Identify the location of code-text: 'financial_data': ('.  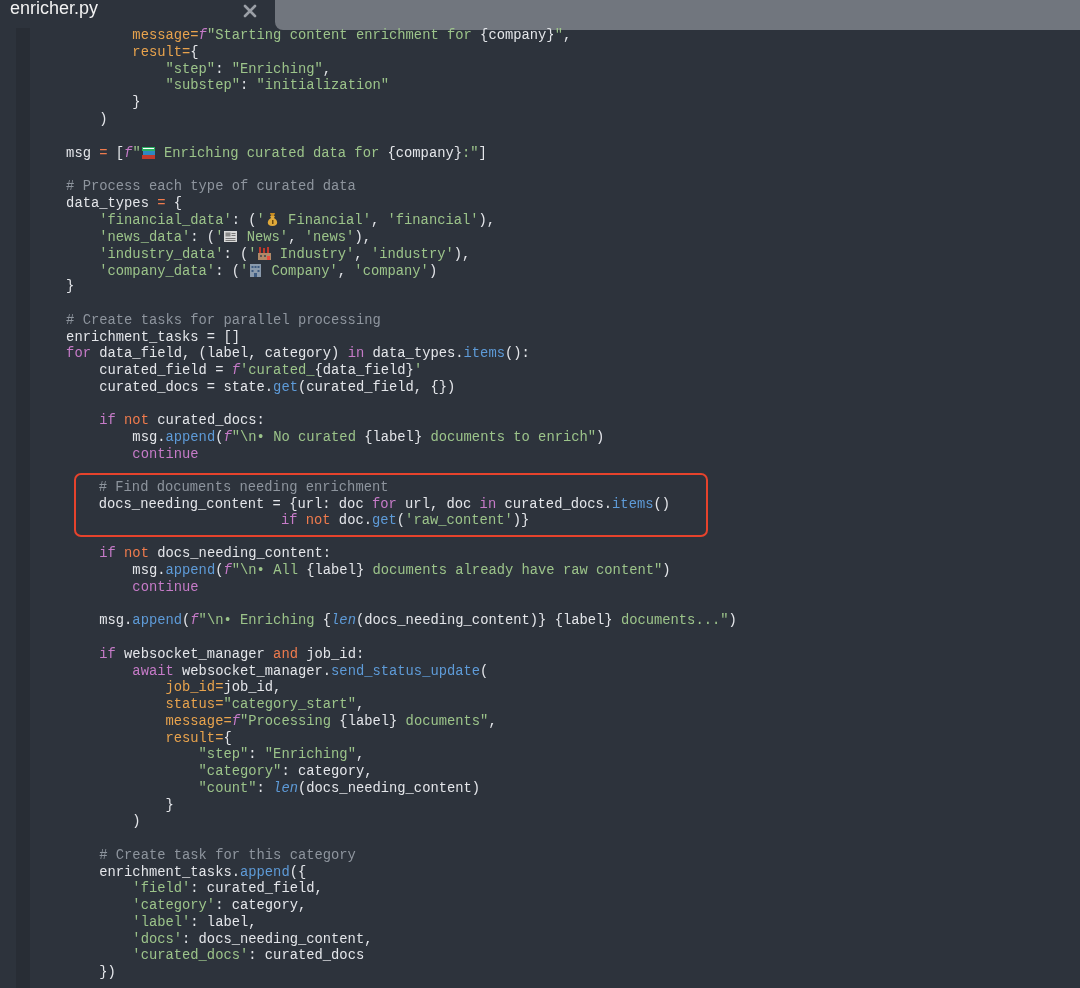
(181, 221).